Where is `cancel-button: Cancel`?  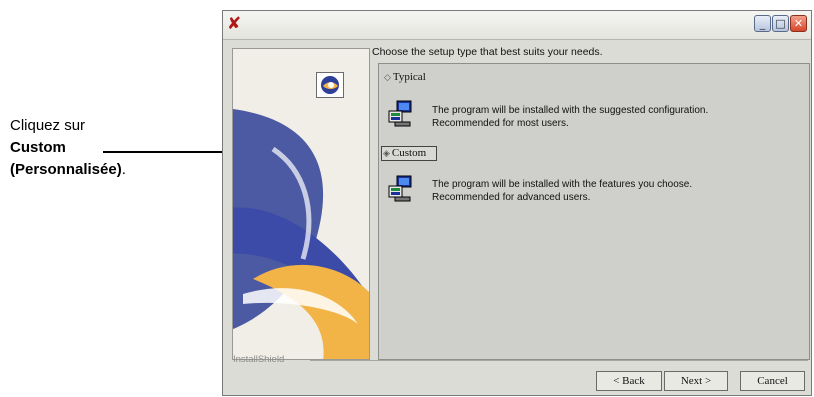
cancel-button: Cancel is located at coordinates (772, 381).